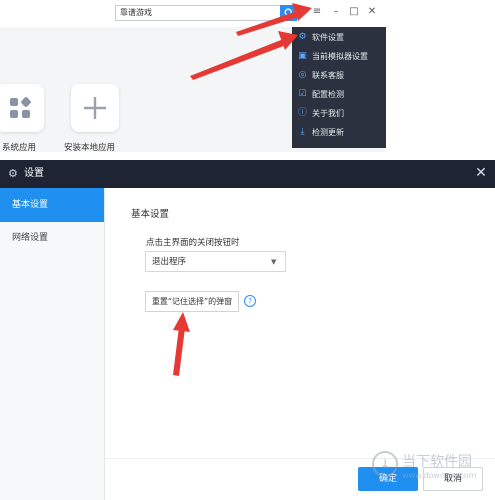 The height and width of the screenshot is (500, 495). What do you see at coordinates (198, 13) in the screenshot?
I see `search-input: 靠谱游戏` at bounding box center [198, 13].